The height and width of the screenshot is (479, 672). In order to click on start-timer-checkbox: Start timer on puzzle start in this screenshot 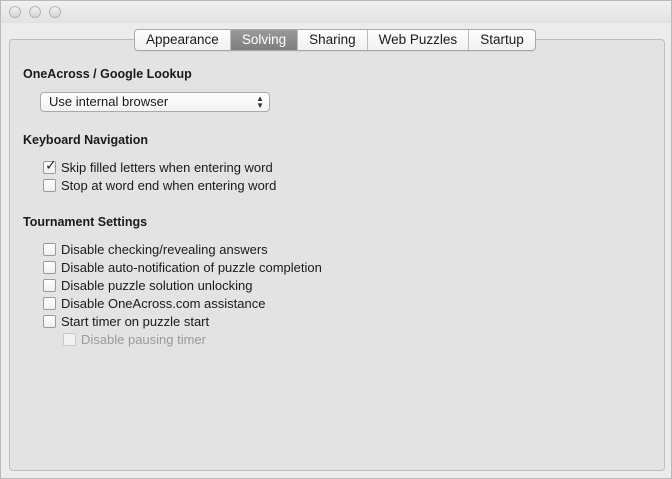, I will do `click(126, 321)`.